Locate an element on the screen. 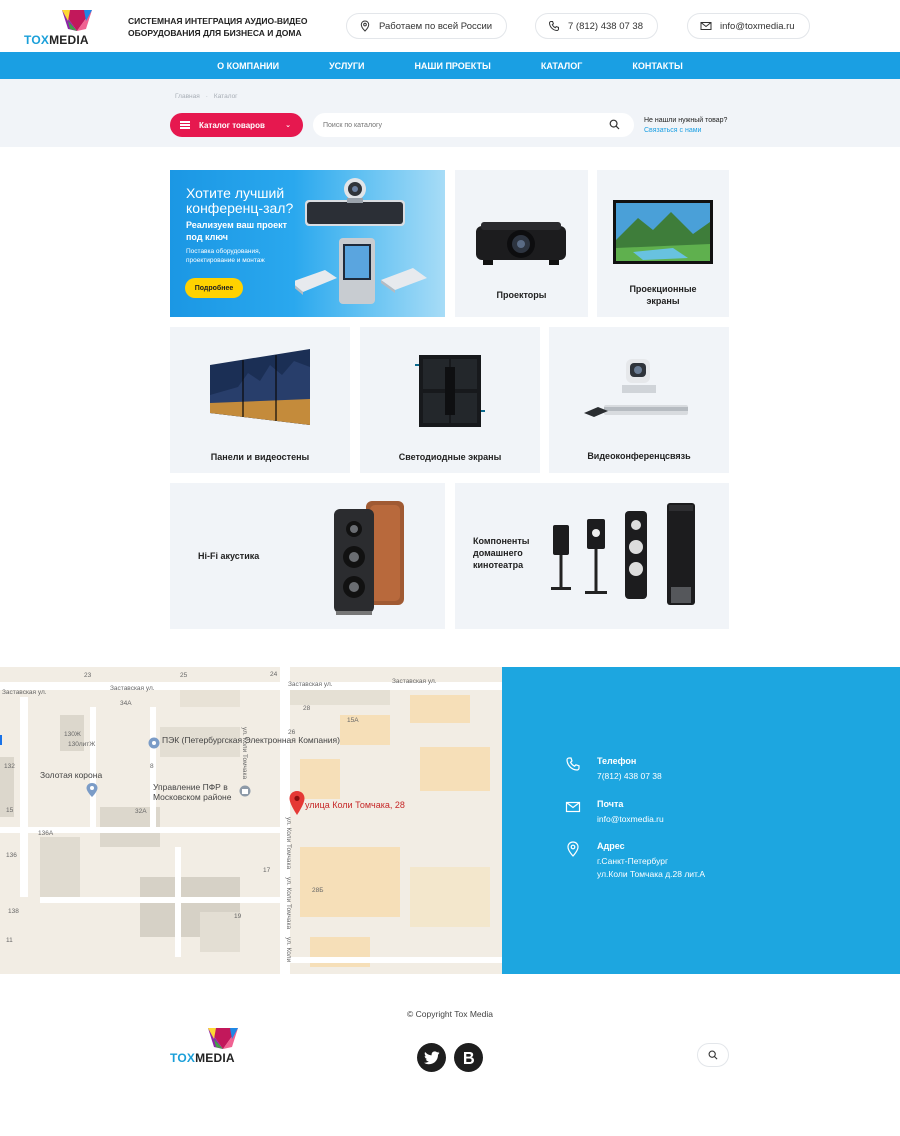 The height and width of the screenshot is (1136, 900). vk-button is located at coordinates (468, 1057).